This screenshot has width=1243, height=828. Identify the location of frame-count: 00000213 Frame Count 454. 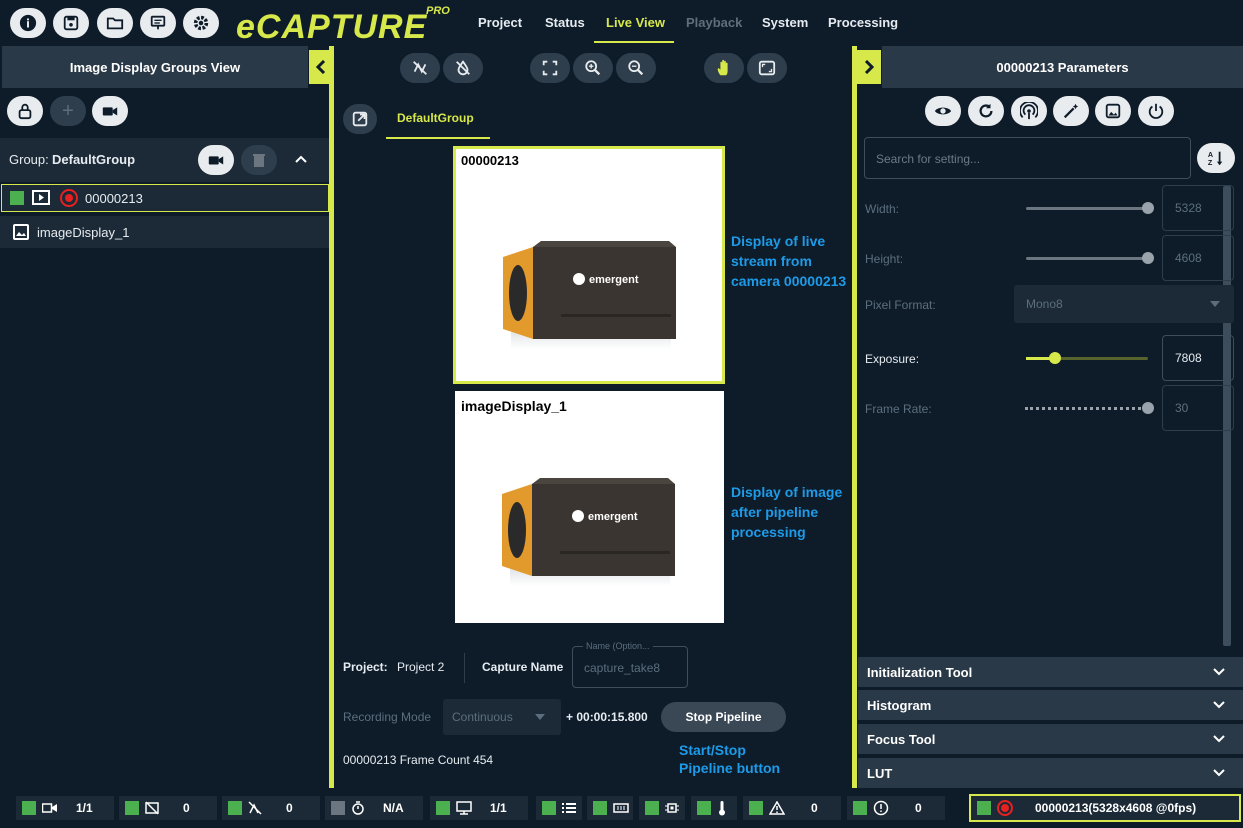
(418, 760).